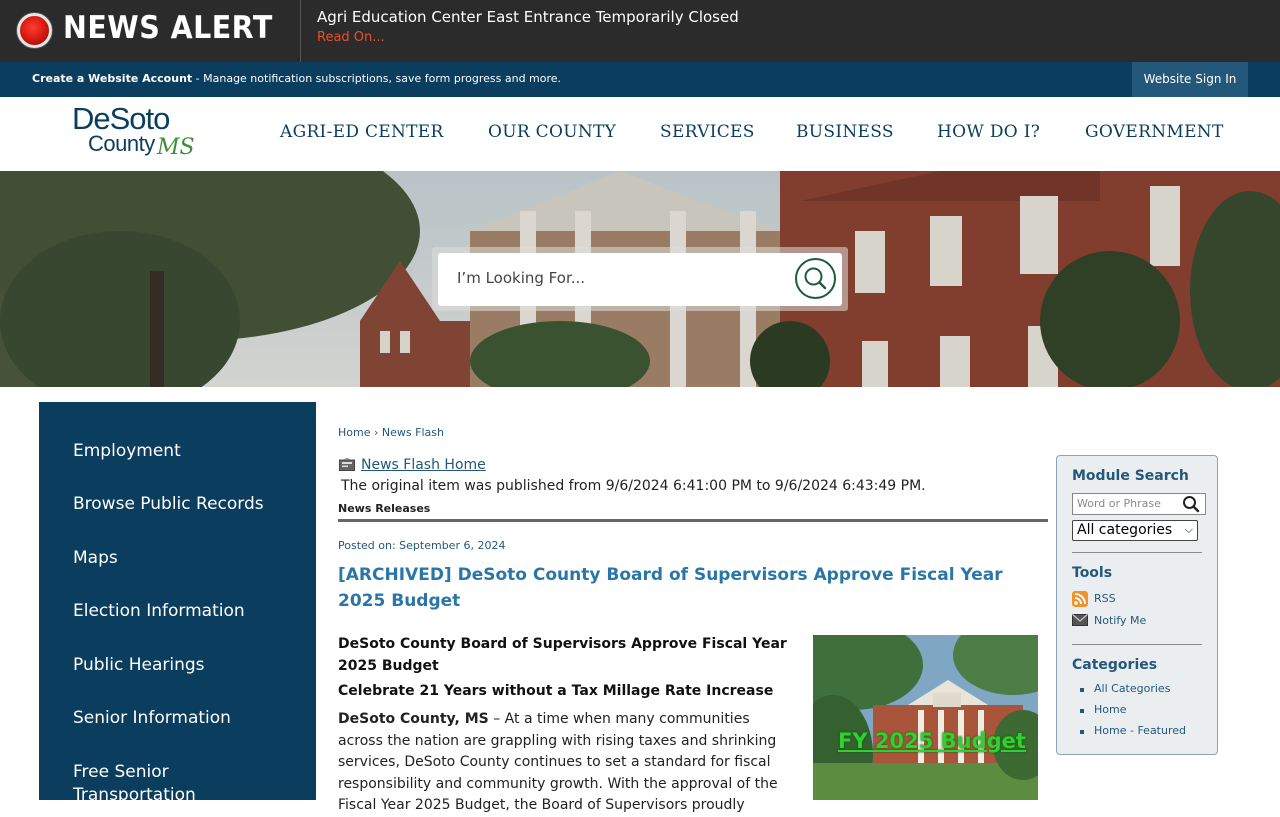 The width and height of the screenshot is (1280, 817). I want to click on logo-line-3: MS, so click(176, 147).